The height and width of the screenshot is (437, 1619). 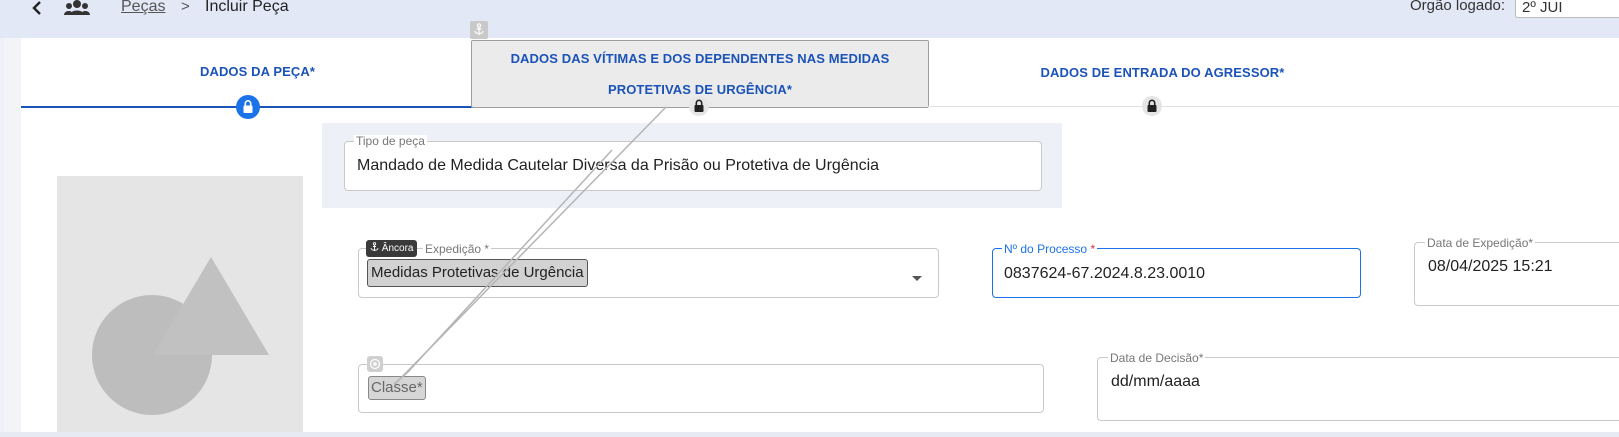 What do you see at coordinates (77, 8) in the screenshot?
I see `users-icon` at bounding box center [77, 8].